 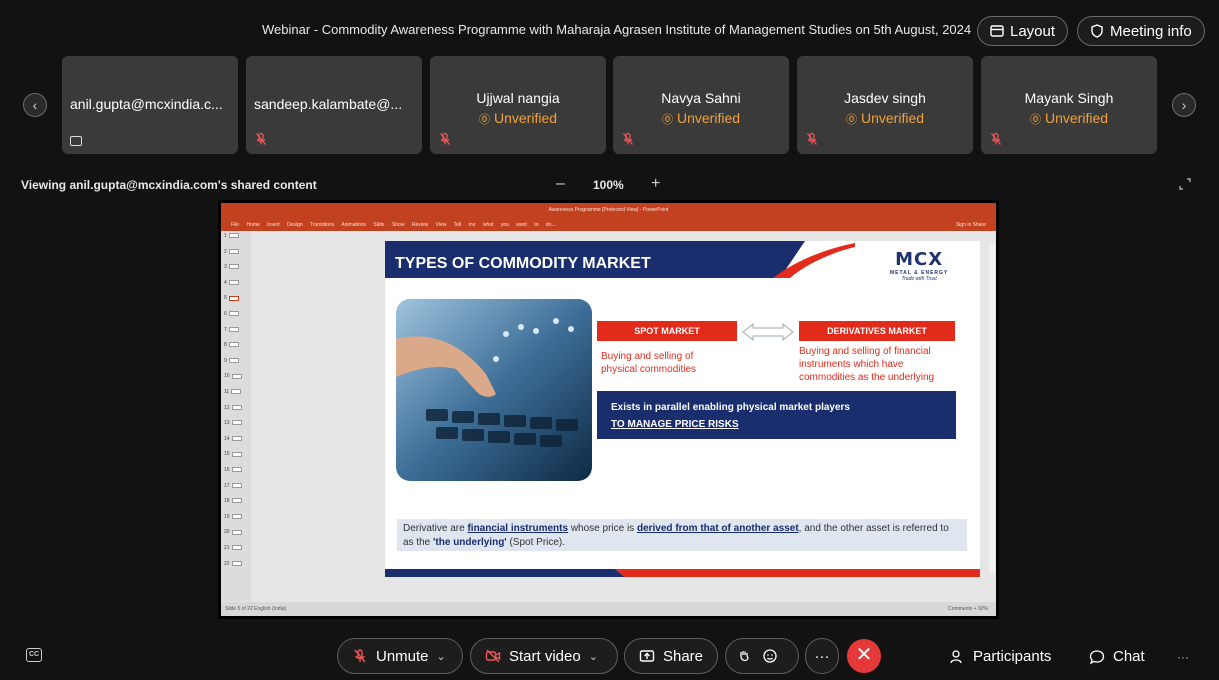 I want to click on zoom-out-button: –, so click(x=560, y=184).